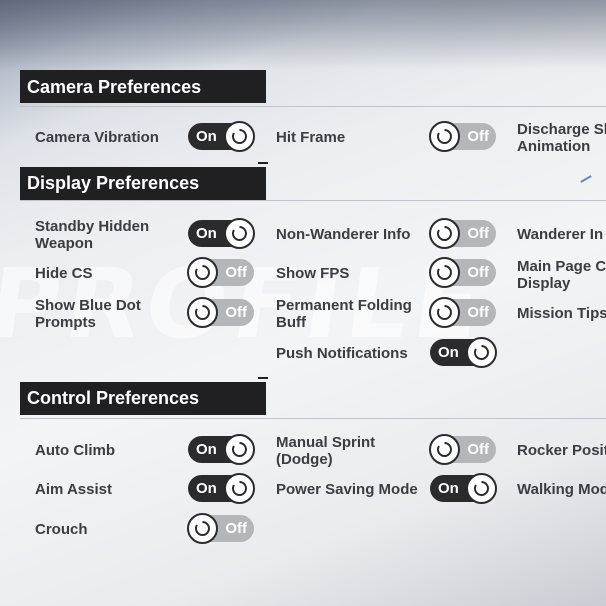  I want to click on display-preferences-header: Display Preferences, so click(143, 183).